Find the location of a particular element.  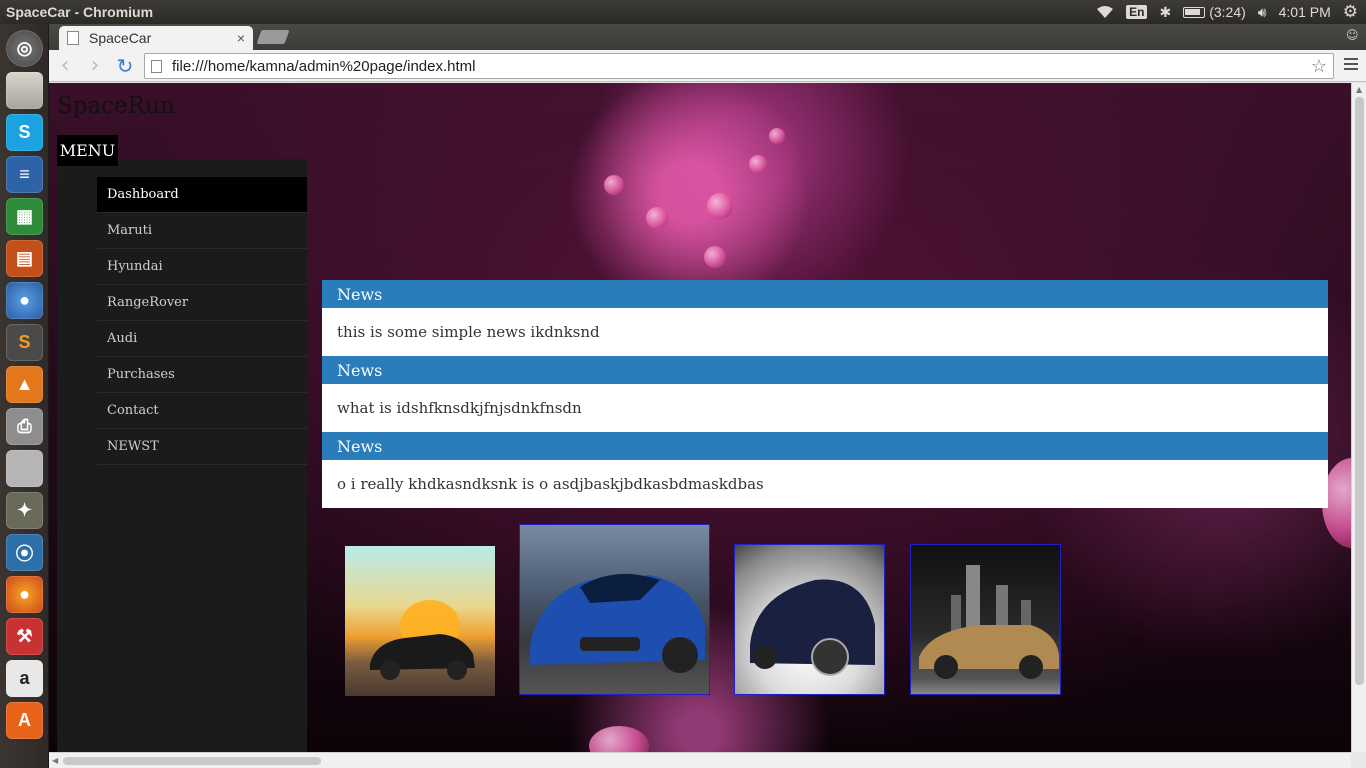

menu-toggle-button: MENU is located at coordinates (87, 150).